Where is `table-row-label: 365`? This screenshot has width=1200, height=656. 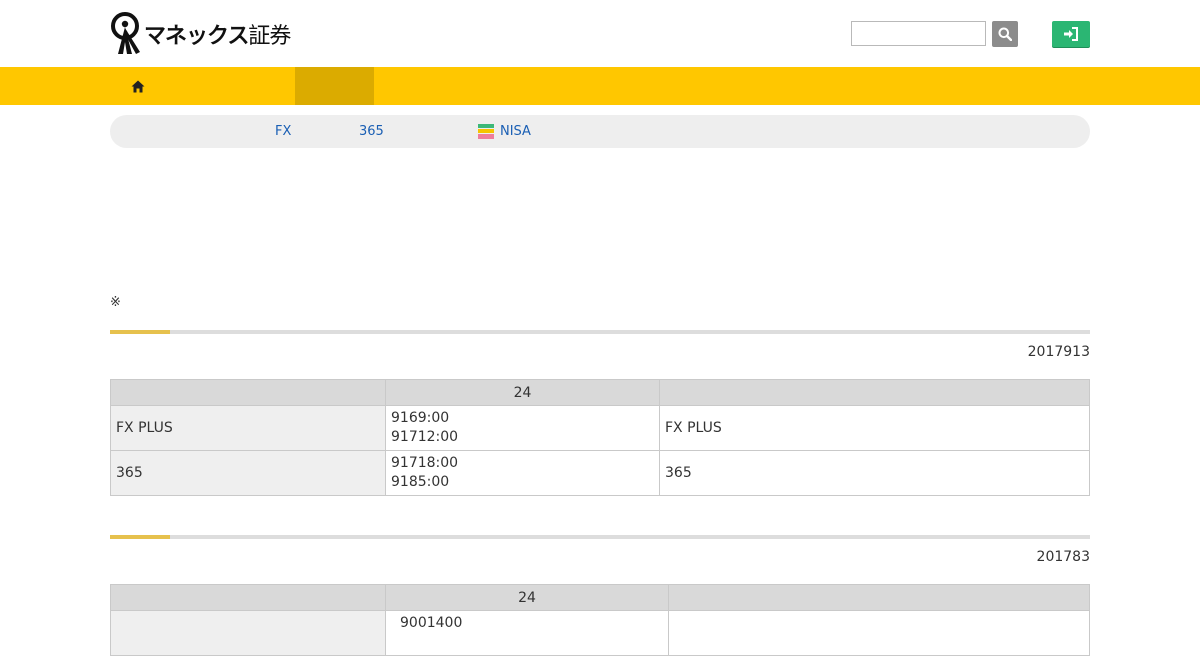
table-row-label: 365 is located at coordinates (248, 473).